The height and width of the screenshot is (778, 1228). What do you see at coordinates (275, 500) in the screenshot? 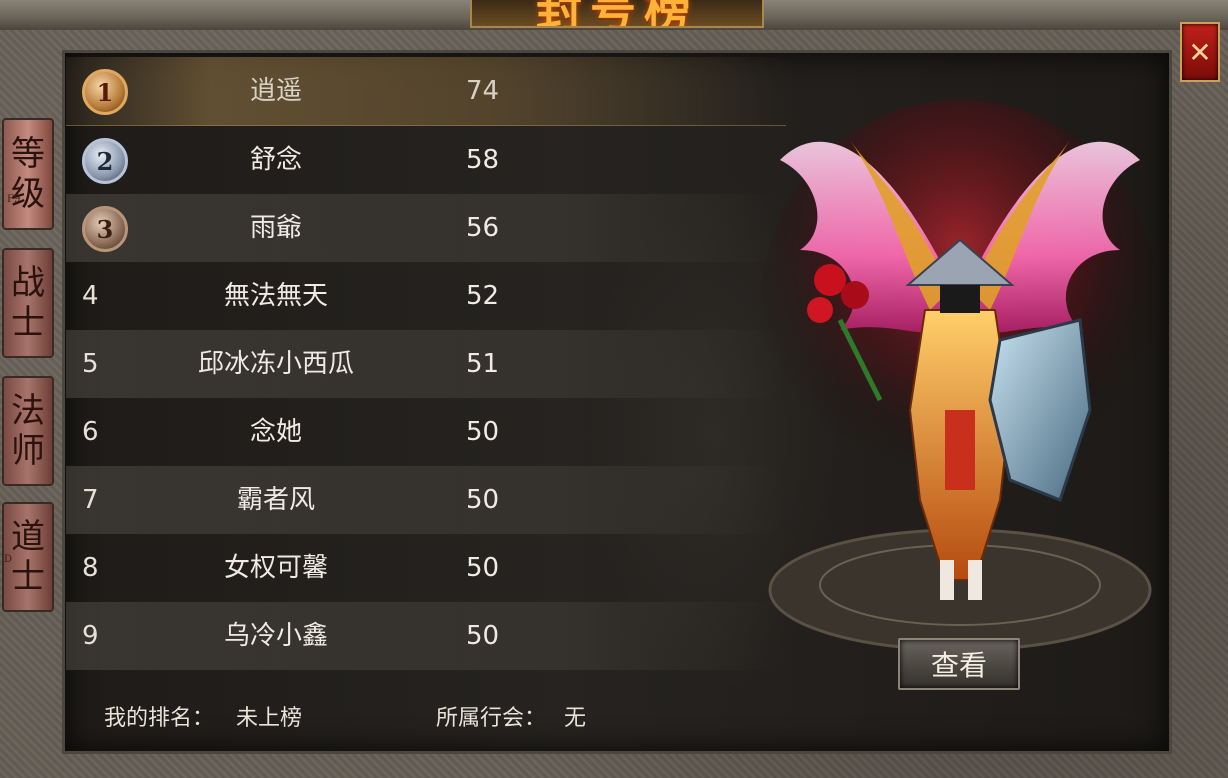
I see `player-name: 霸者风` at bounding box center [275, 500].